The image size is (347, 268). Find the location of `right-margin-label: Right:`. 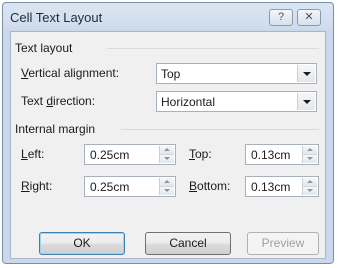

right-margin-label: Right: is located at coordinates (36, 186).